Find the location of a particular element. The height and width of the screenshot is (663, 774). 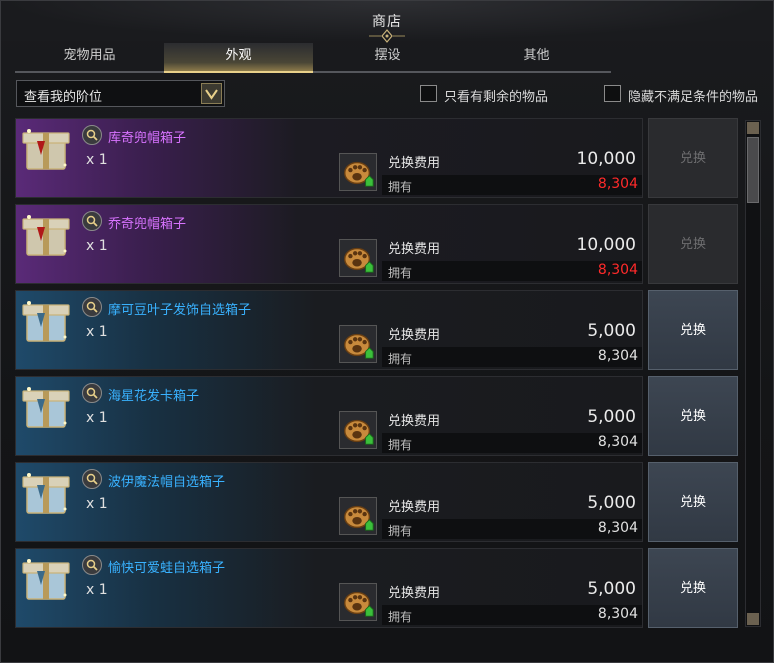

chevron-down-icon is located at coordinates (211, 93).